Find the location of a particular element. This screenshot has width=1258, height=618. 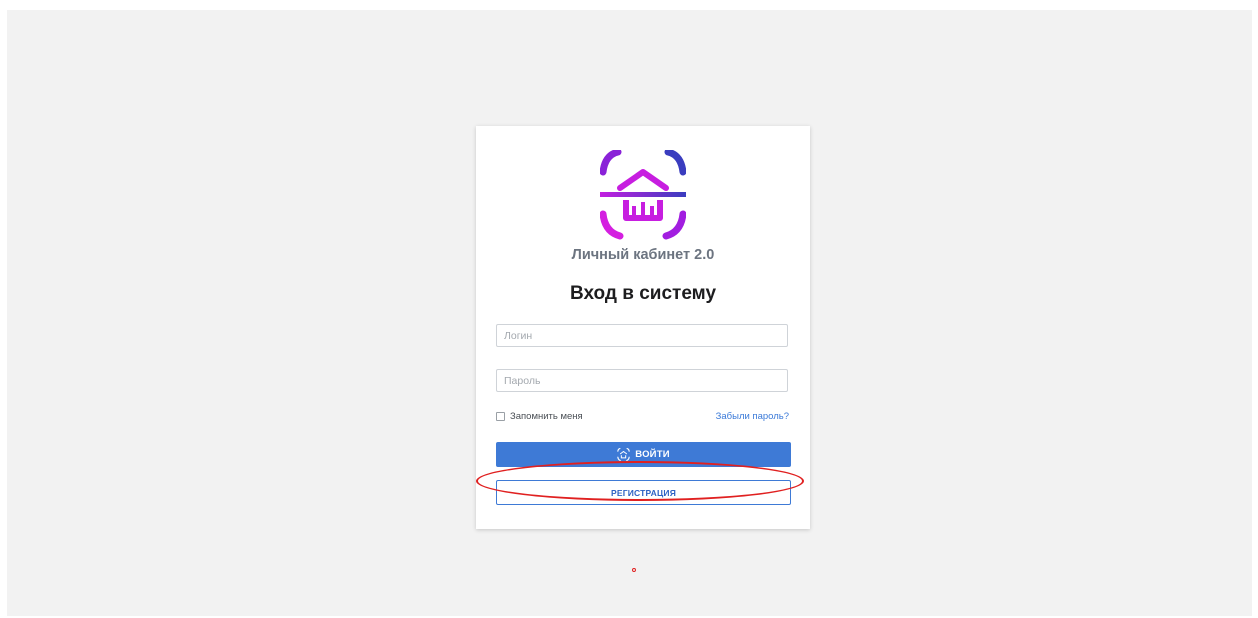

page-title: Вход в систему is located at coordinates (643, 293).